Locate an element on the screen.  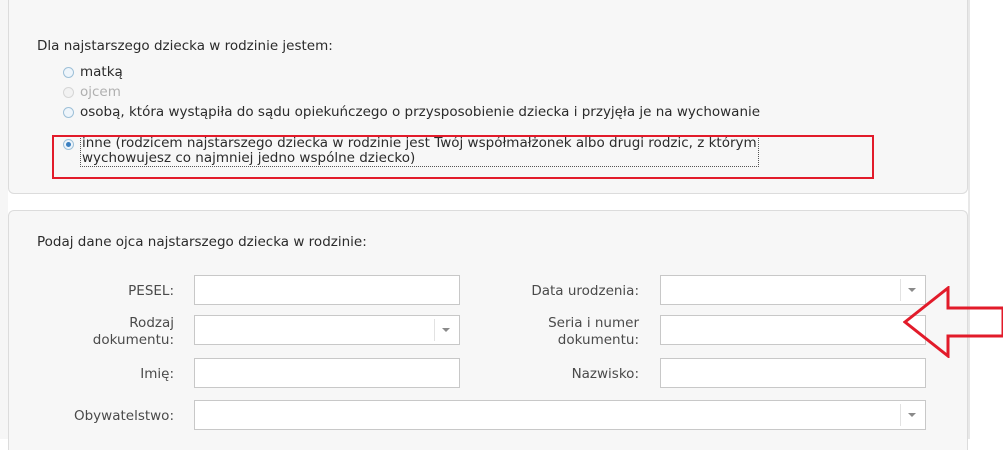
radio-label: ojcem is located at coordinates (100, 92).